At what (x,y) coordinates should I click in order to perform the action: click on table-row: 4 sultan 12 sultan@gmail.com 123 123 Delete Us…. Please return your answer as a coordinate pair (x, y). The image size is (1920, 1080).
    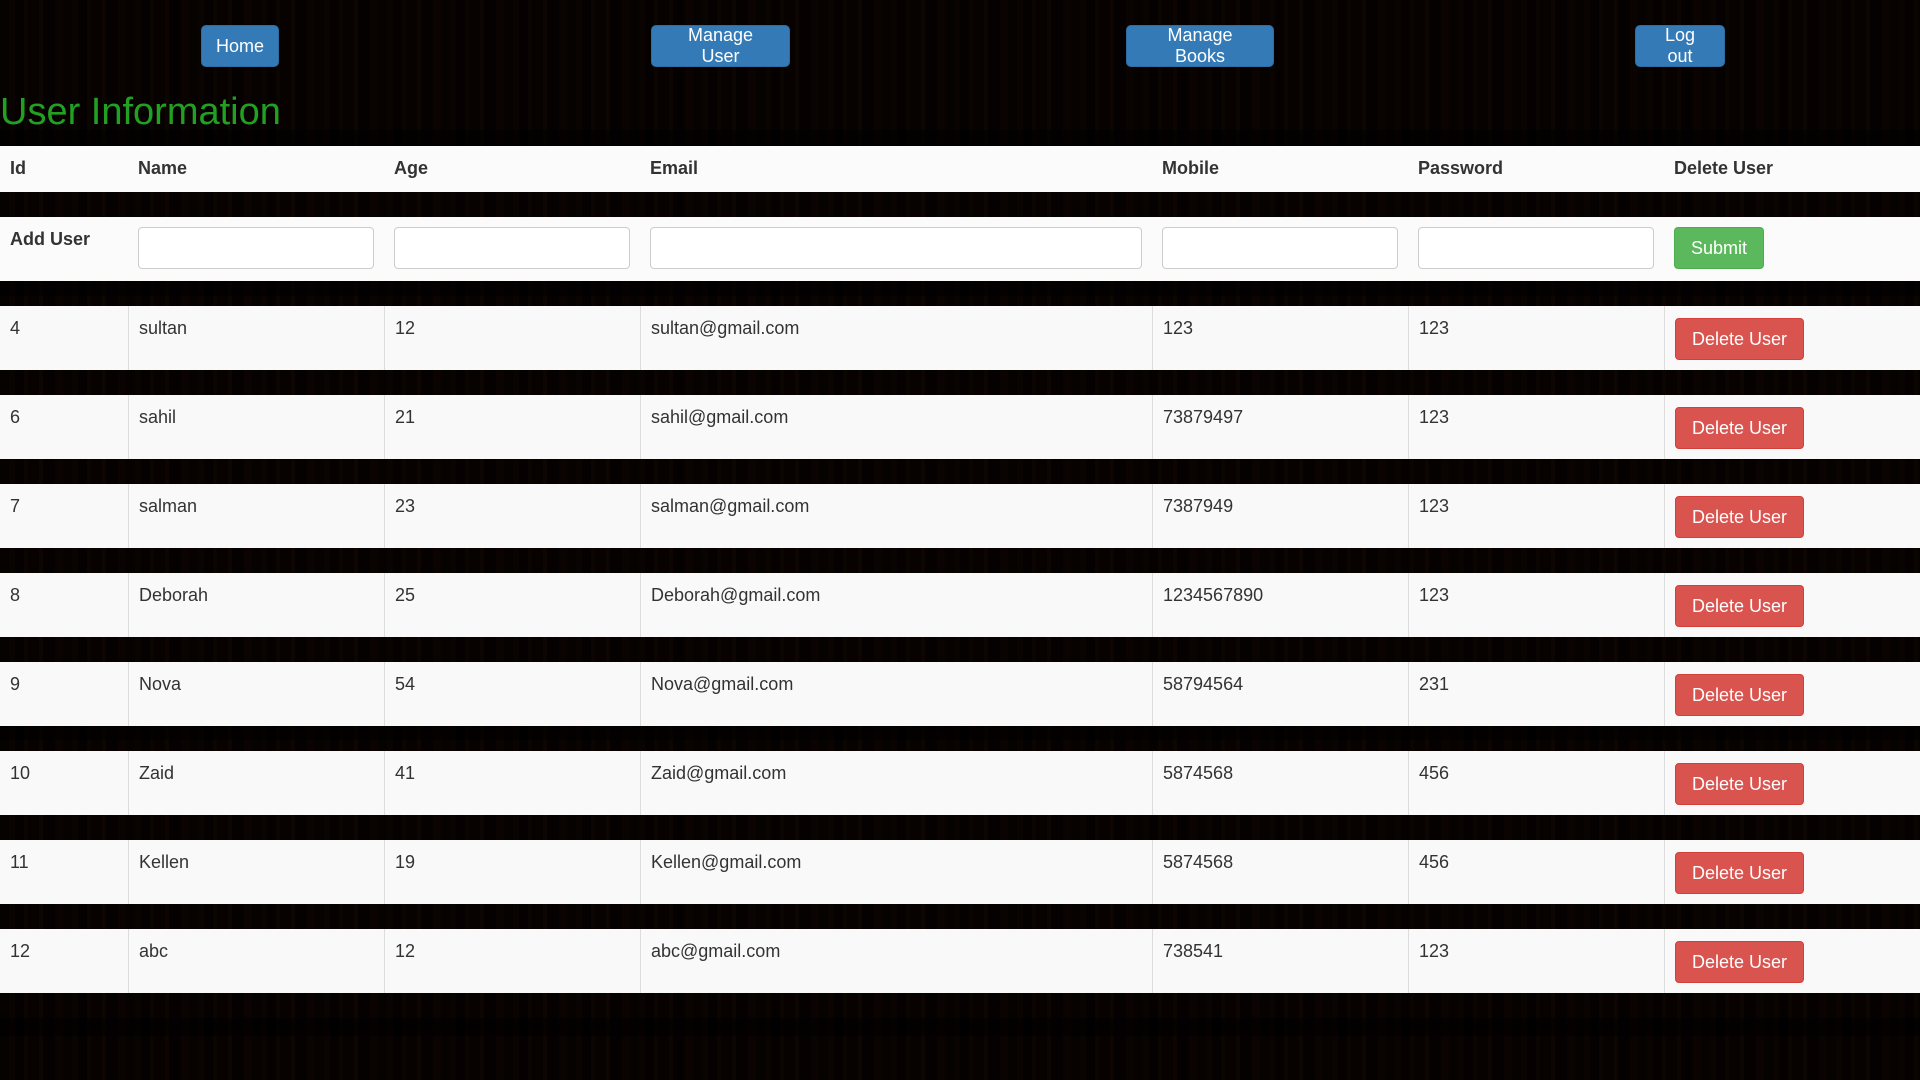
    Looking at the image, I should click on (960, 338).